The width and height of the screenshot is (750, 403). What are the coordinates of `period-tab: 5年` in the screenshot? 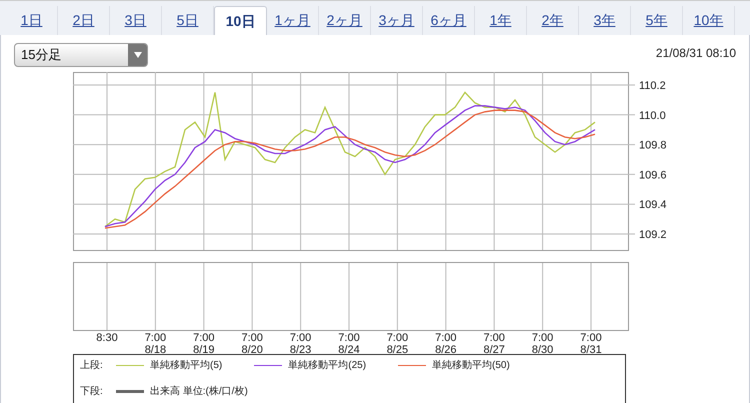 It's located at (657, 20).